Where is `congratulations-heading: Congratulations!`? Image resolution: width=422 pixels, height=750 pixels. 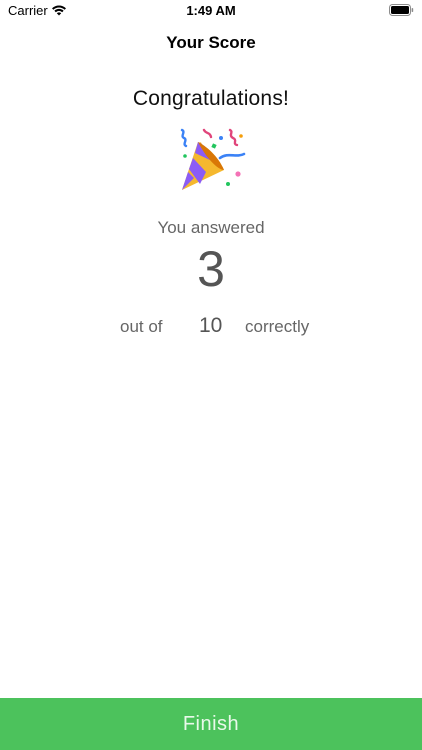 congratulations-heading: Congratulations! is located at coordinates (211, 98).